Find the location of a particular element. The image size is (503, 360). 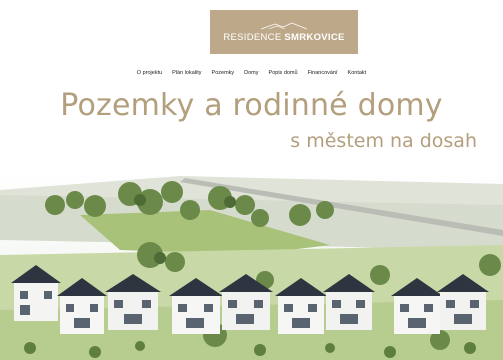

logo-text-bold: SMRKOVICE is located at coordinates (314, 37).